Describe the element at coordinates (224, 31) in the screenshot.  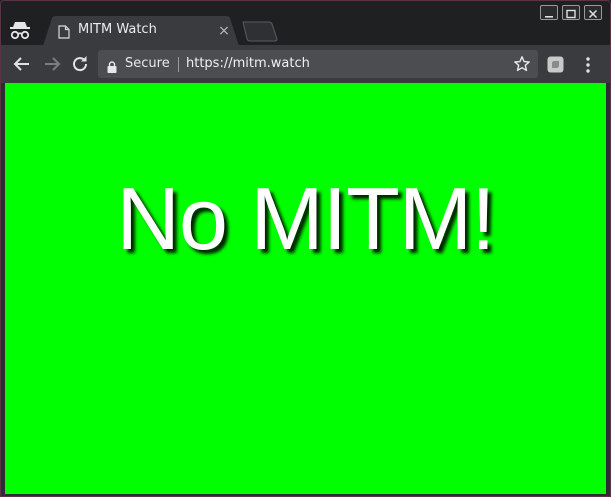
I see `tab-close-icon: ×` at that location.